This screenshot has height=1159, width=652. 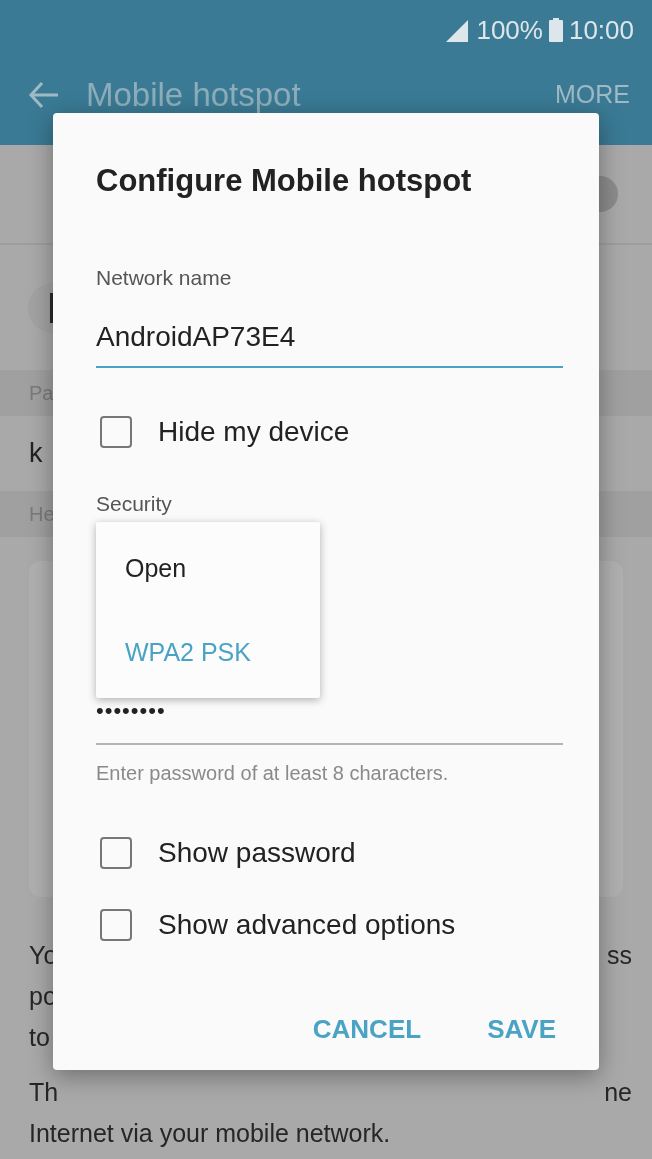 What do you see at coordinates (592, 94) in the screenshot?
I see `more-button: MORE` at bounding box center [592, 94].